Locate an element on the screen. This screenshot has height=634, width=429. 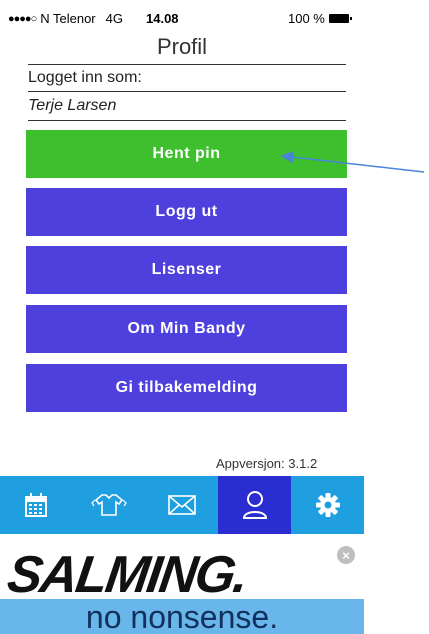
signal-strength-icon: ●●●●○ is located at coordinates (22, 18).